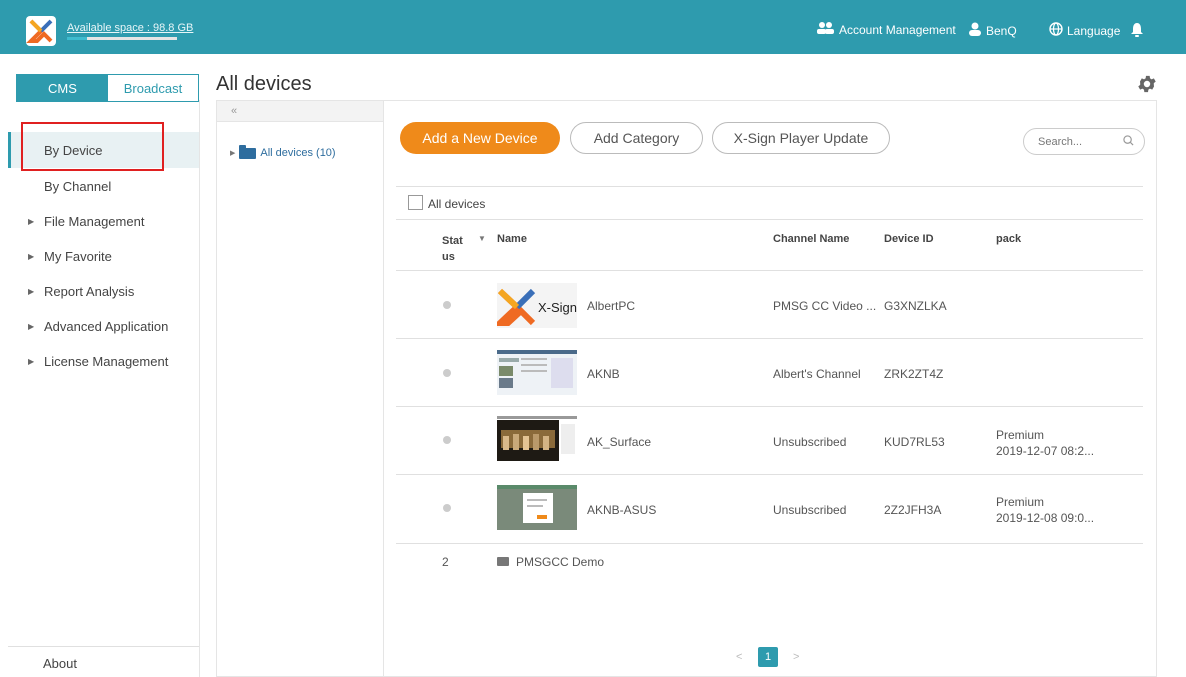 Image resolution: width=1186 pixels, height=677 pixels. Describe the element at coordinates (130, 28) in the screenshot. I see `available-space-label: Available space : 98.8 GB` at that location.